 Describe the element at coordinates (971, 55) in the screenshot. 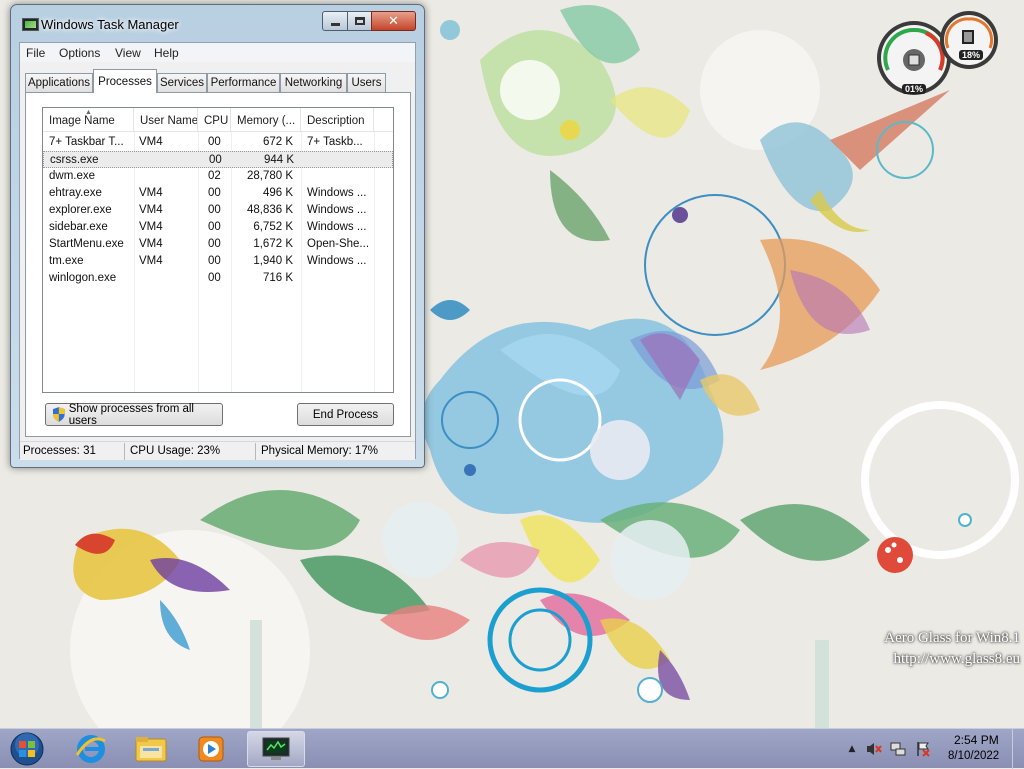

I see `memory-usage-readout: 18%` at that location.